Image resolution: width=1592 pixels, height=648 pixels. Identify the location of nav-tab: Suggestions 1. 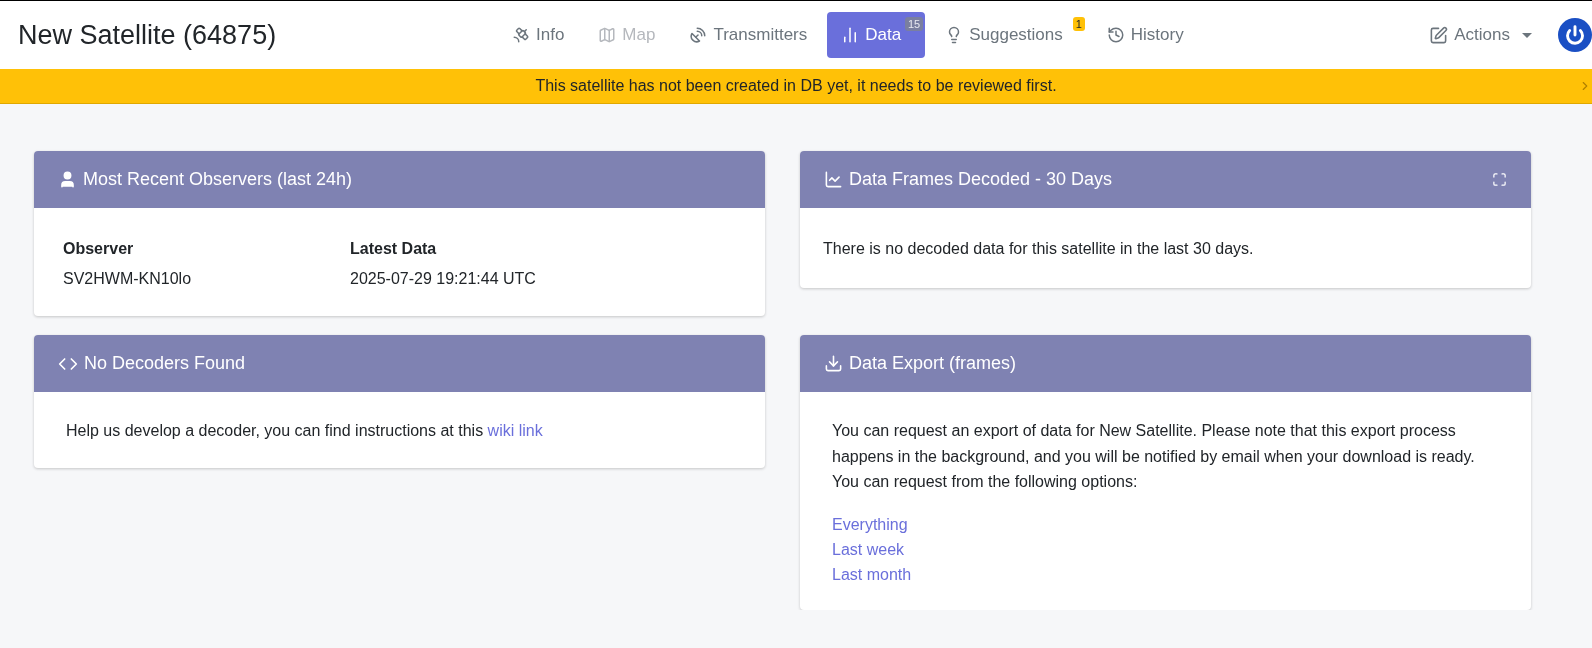
(1009, 35).